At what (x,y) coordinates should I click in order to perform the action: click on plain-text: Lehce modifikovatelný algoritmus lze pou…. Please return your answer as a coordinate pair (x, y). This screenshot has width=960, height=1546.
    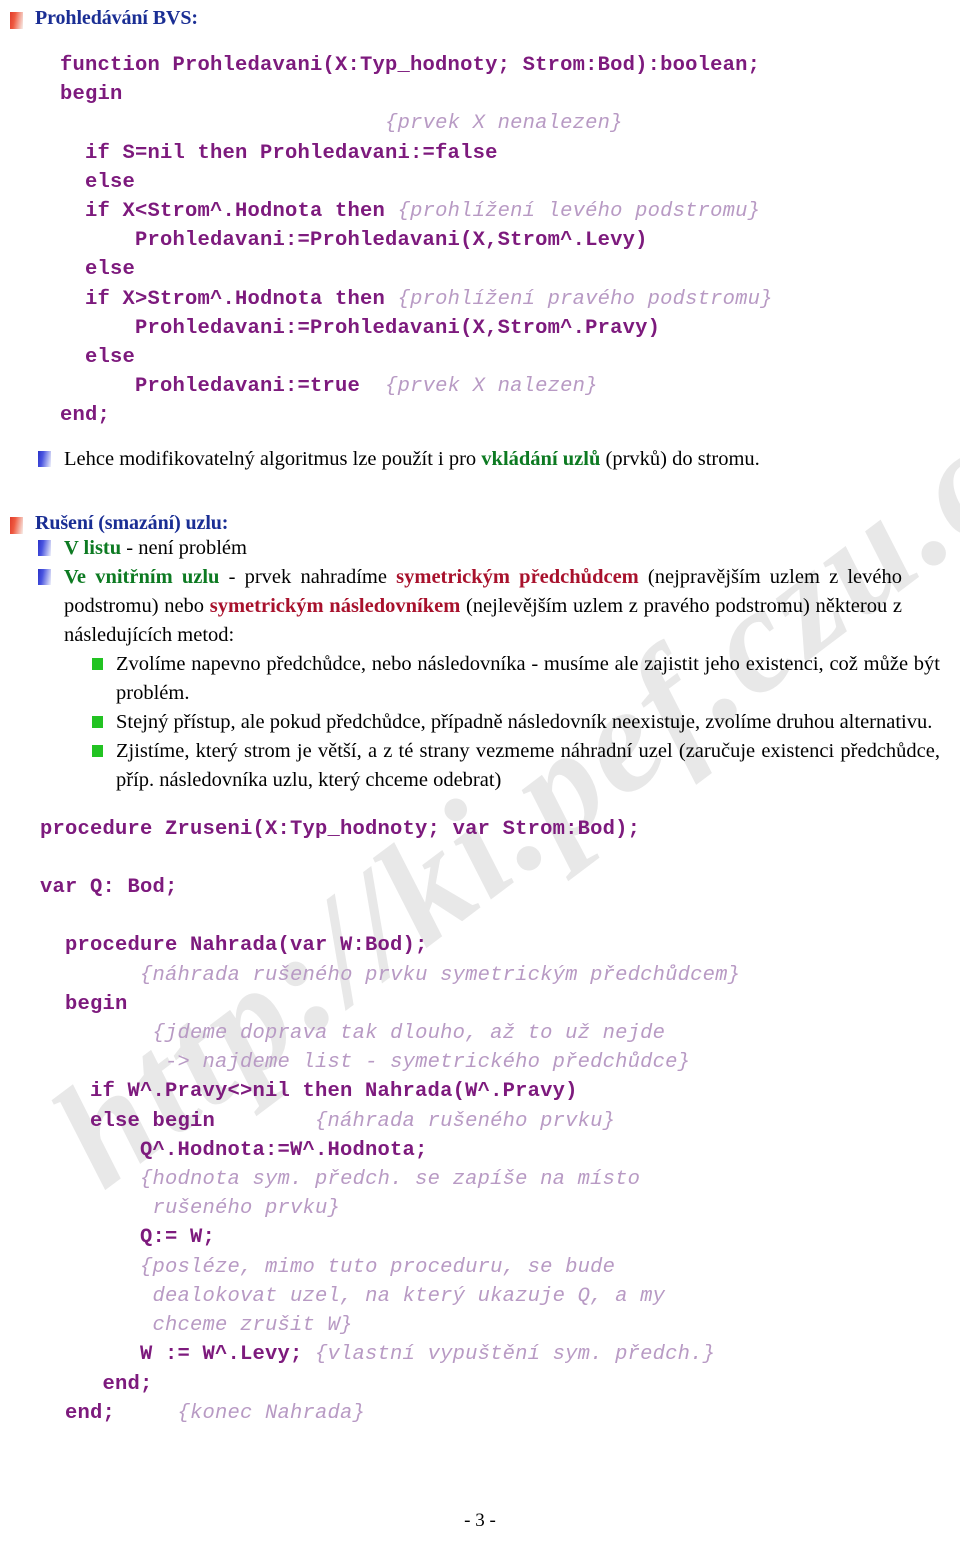
    Looking at the image, I should click on (273, 458).